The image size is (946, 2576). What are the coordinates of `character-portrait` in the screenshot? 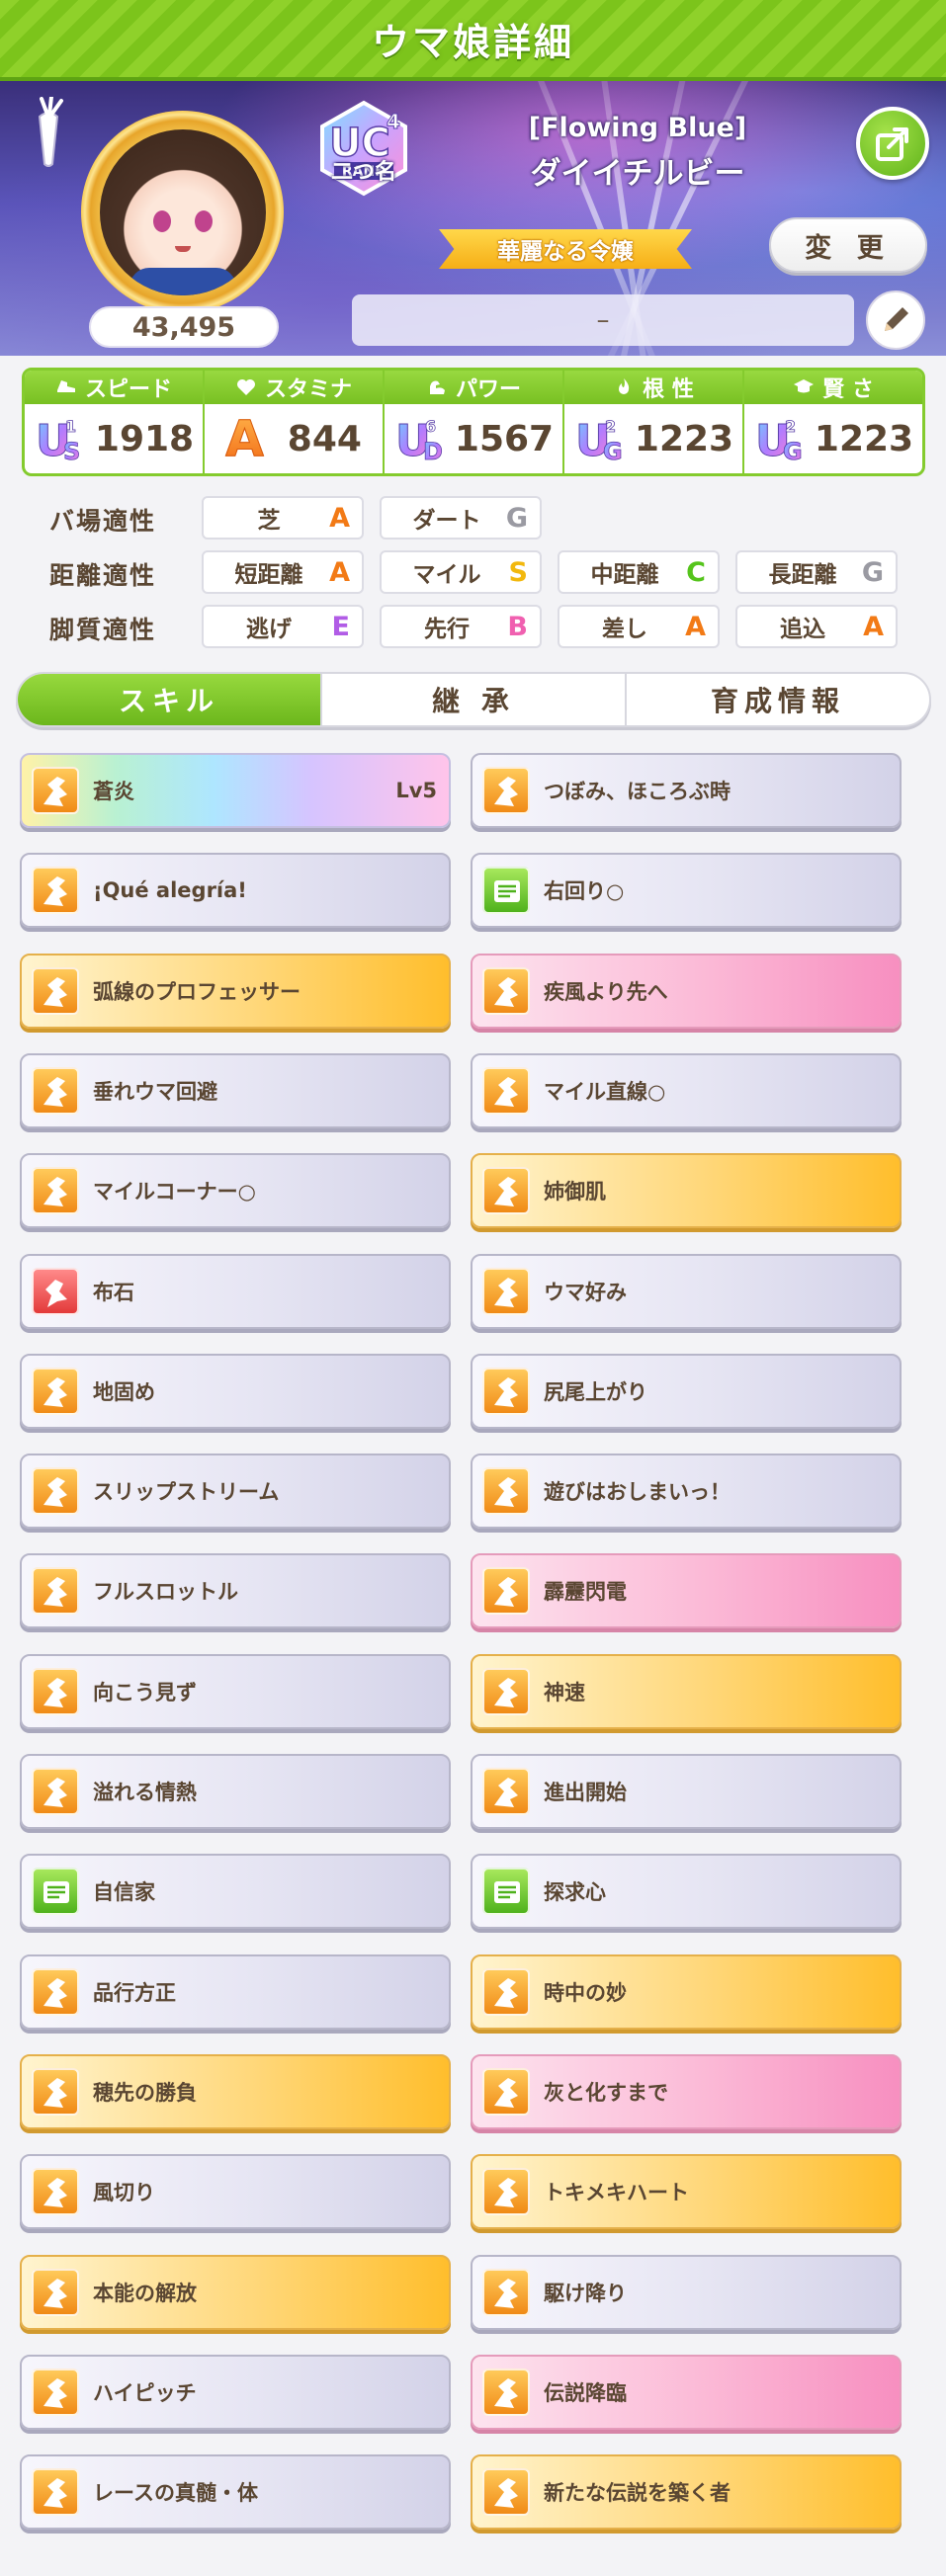 It's located at (182, 212).